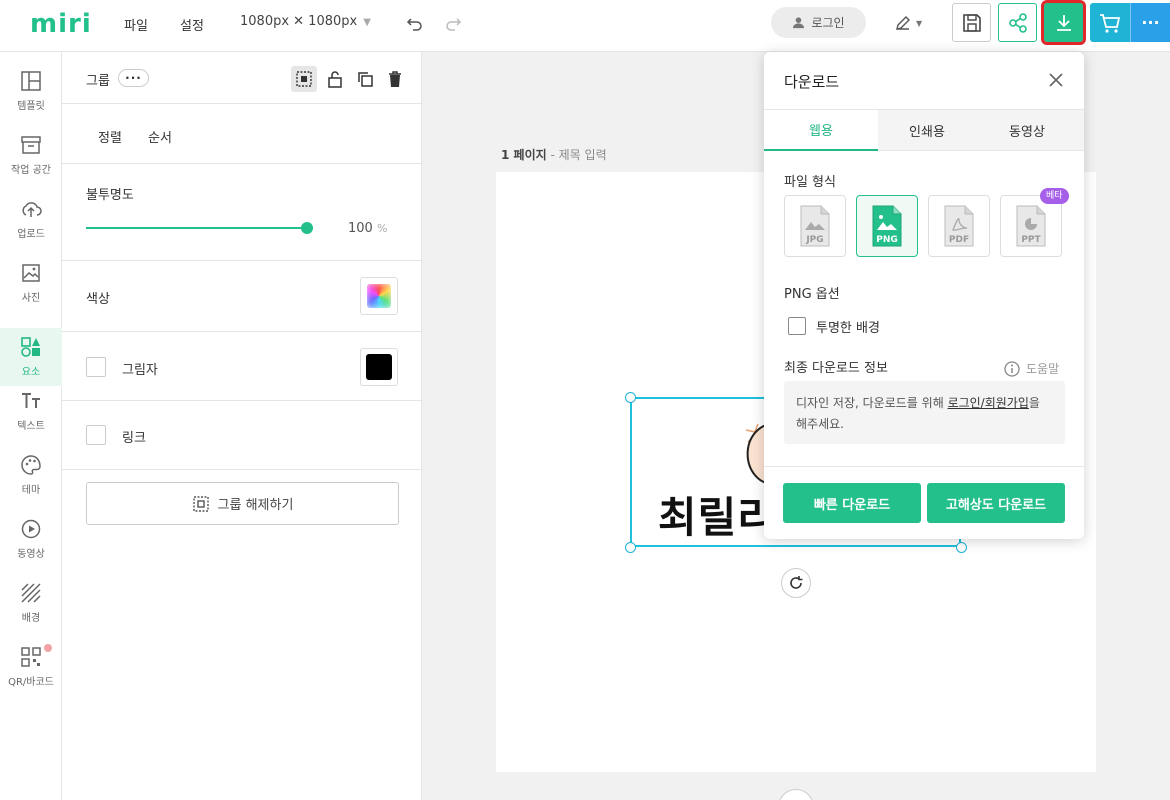  I want to click on resize-handle-tl, so click(630, 397).